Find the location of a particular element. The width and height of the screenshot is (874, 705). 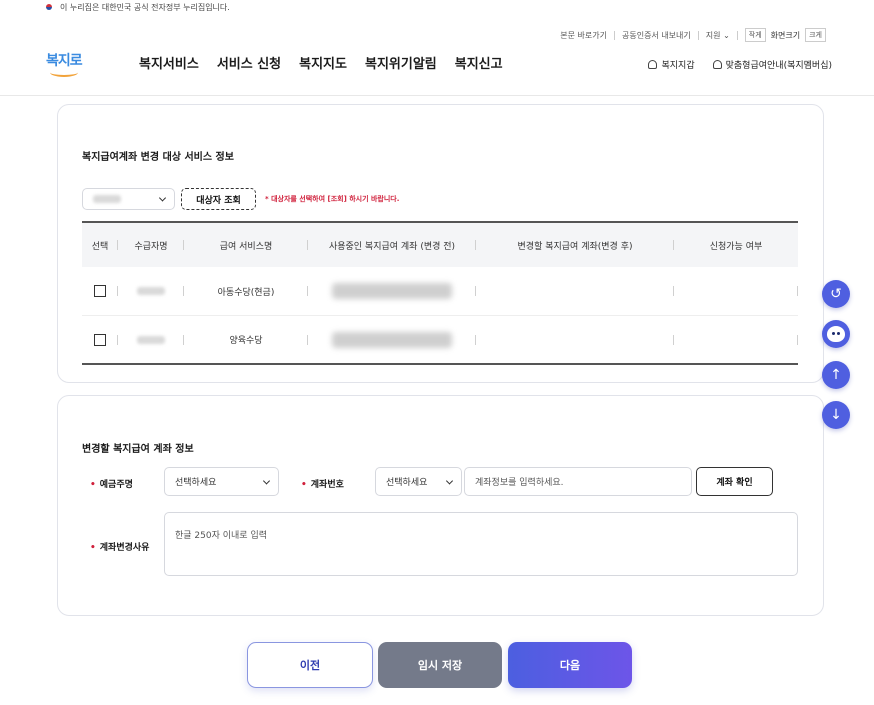

scroll-top-button: ↑ is located at coordinates (836, 375).